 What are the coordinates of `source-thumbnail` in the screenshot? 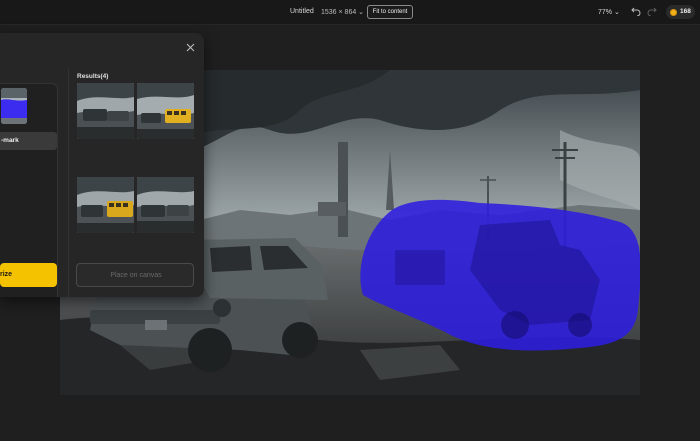 It's located at (14, 106).